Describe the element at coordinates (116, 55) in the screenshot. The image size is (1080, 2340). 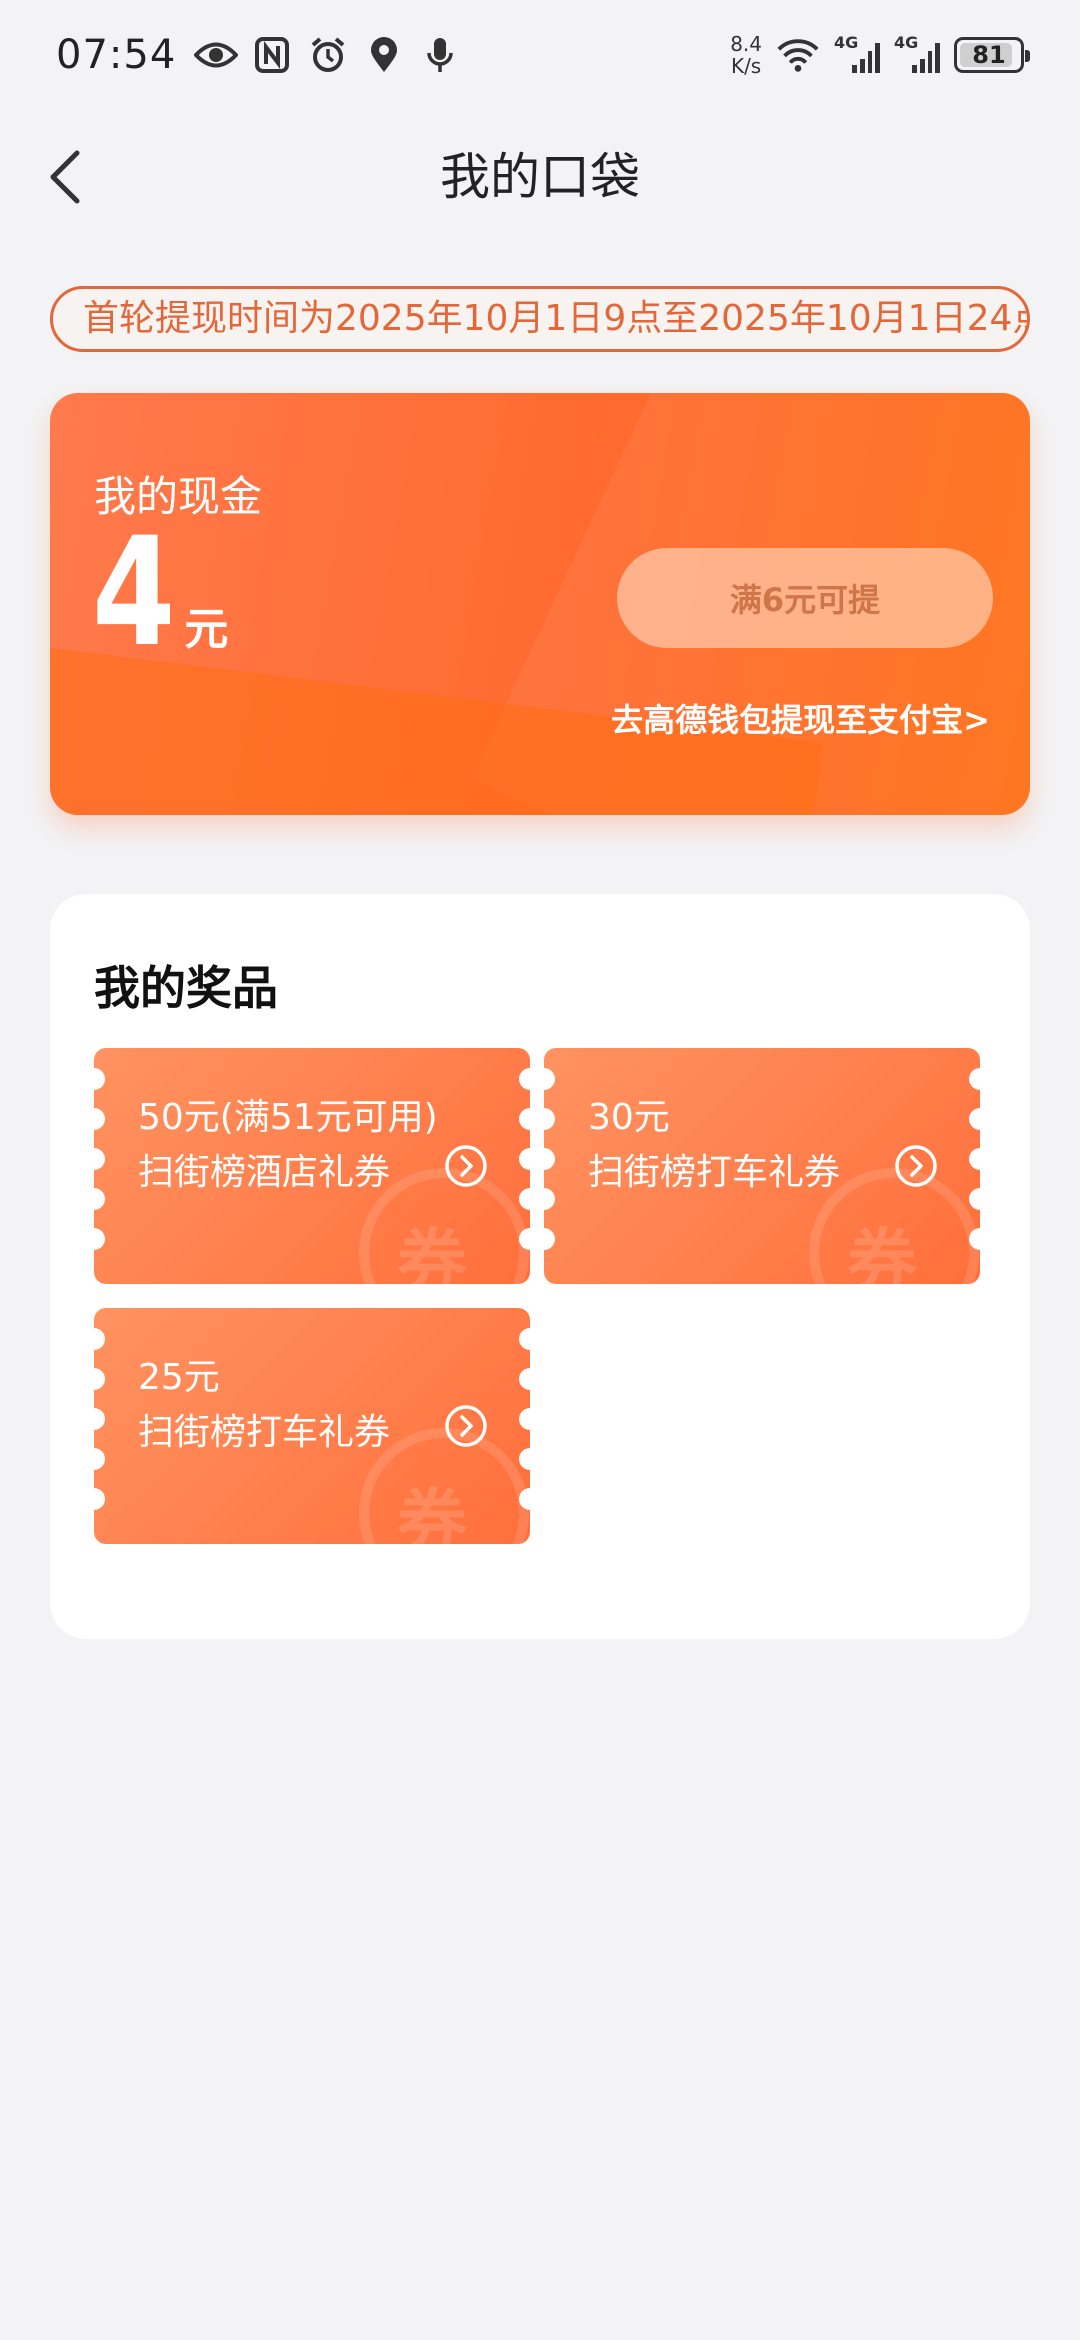
I see `status-time: 07:54` at that location.